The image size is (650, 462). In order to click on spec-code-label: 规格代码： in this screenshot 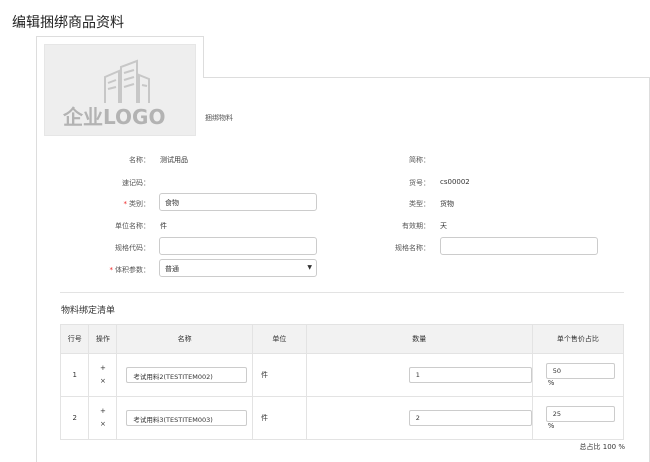, I will do `click(132, 248)`.